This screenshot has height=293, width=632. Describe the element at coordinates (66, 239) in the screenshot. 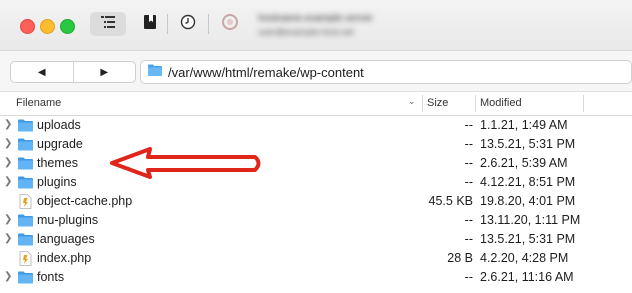

I see `file-name: languages` at that location.